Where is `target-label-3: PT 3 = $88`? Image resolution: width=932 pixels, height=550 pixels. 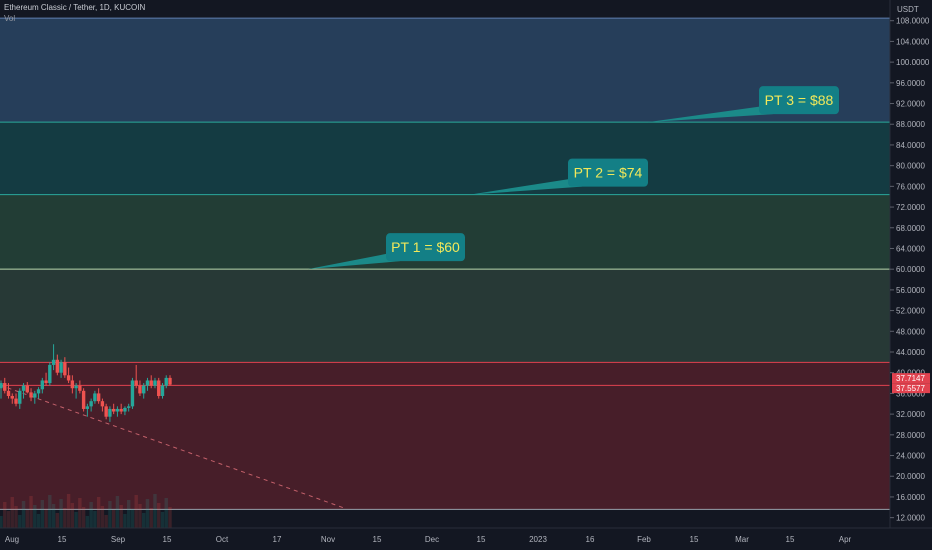
target-label-3: PT 3 = $88 is located at coordinates (799, 100).